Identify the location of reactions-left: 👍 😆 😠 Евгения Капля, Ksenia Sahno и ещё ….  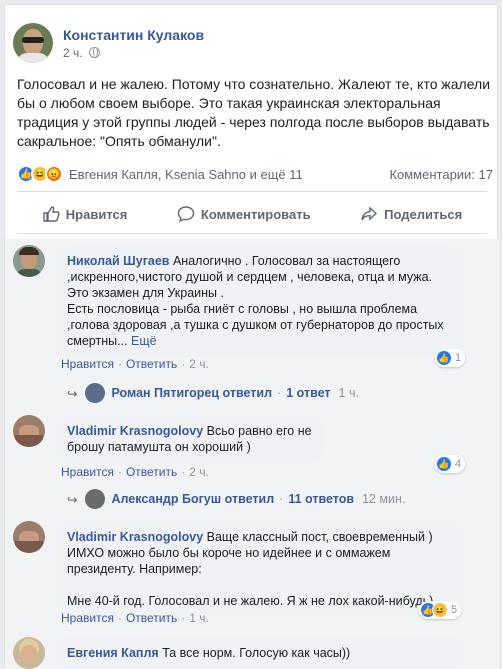
(160, 174).